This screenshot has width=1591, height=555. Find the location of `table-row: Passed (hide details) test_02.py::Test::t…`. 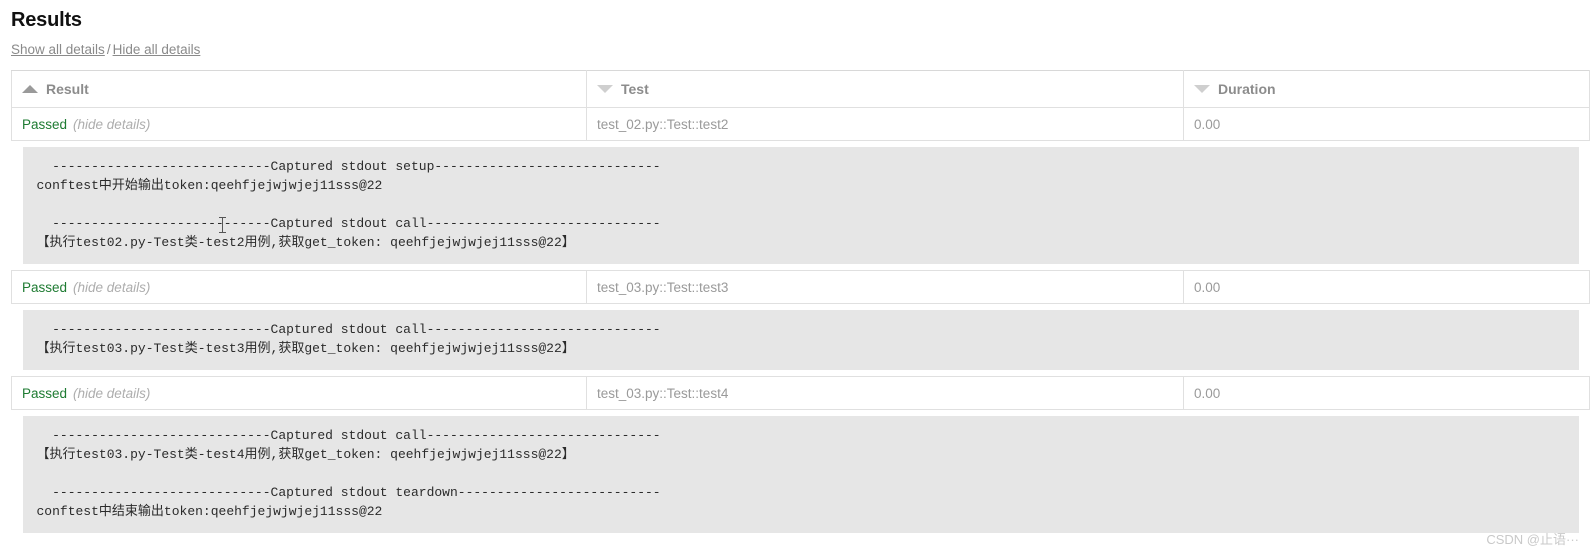

table-row: Passed (hide details) test_02.py::Test::t… is located at coordinates (800, 124).